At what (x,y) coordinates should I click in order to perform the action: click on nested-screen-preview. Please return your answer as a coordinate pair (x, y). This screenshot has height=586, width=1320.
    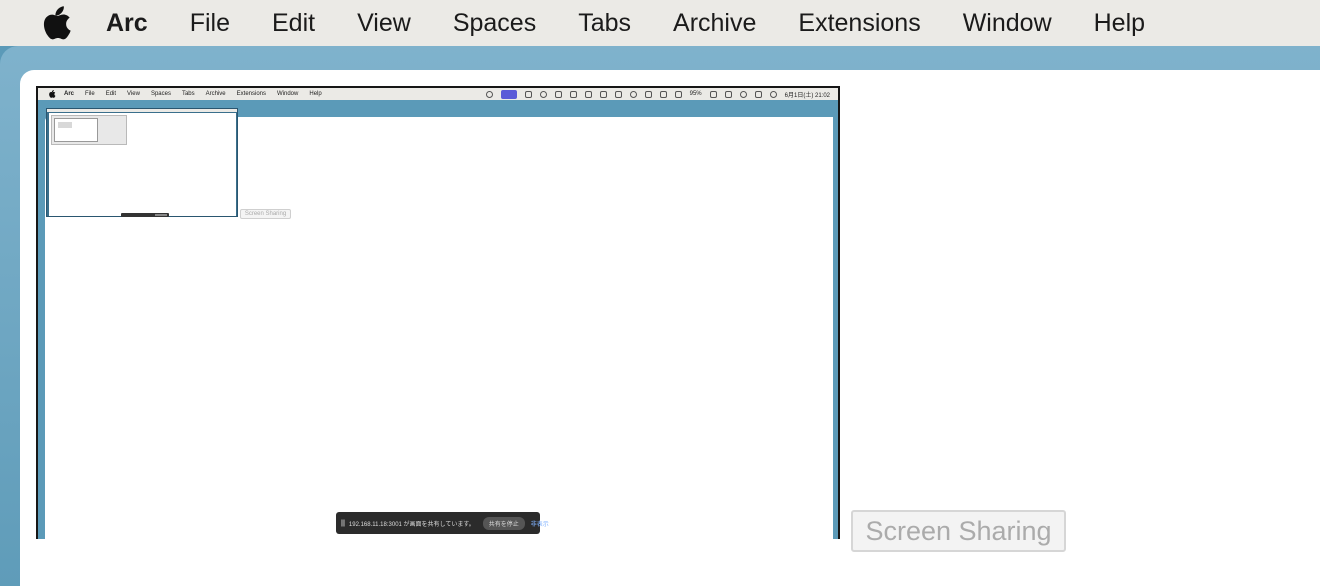
    Looking at the image, I should click on (142, 162).